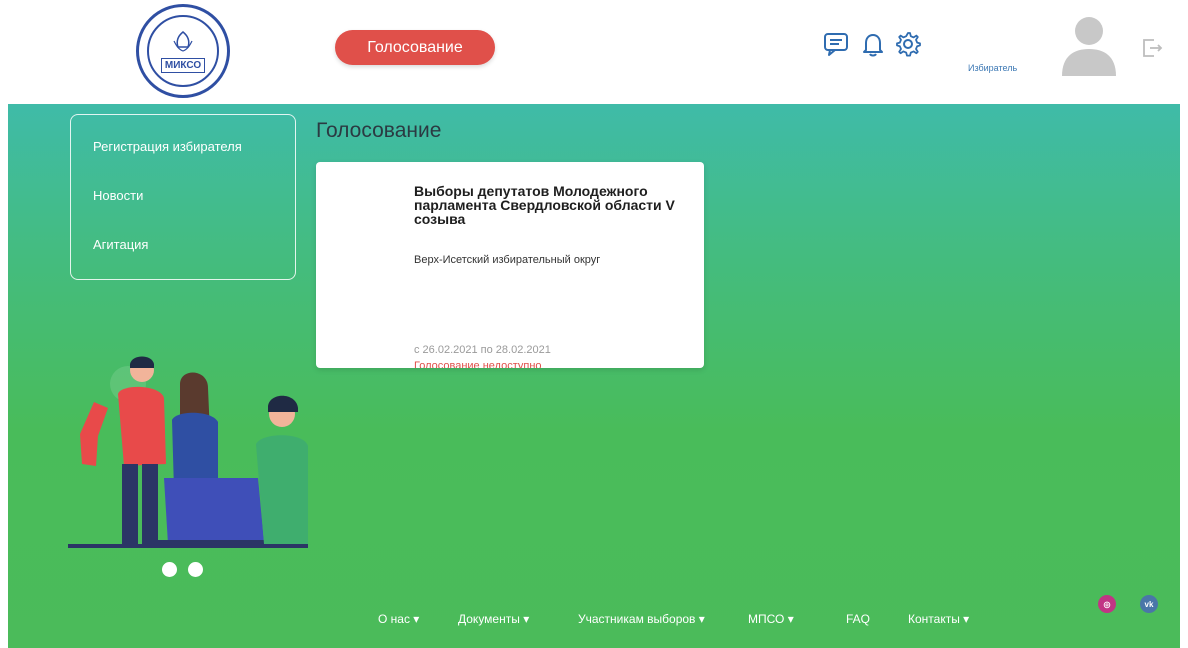 This screenshot has width=1188, height=648. Describe the element at coordinates (398, 619) in the screenshot. I see `footer-nav-about: О нас ▾` at that location.